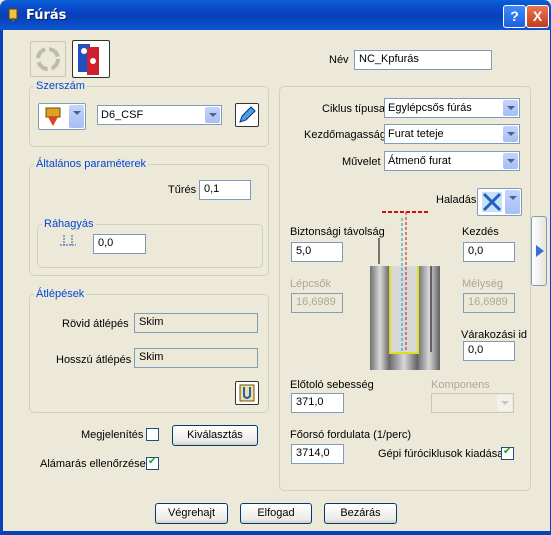 The image size is (551, 535). I want to click on rovid-atlepes-field: Skim, so click(196, 323).